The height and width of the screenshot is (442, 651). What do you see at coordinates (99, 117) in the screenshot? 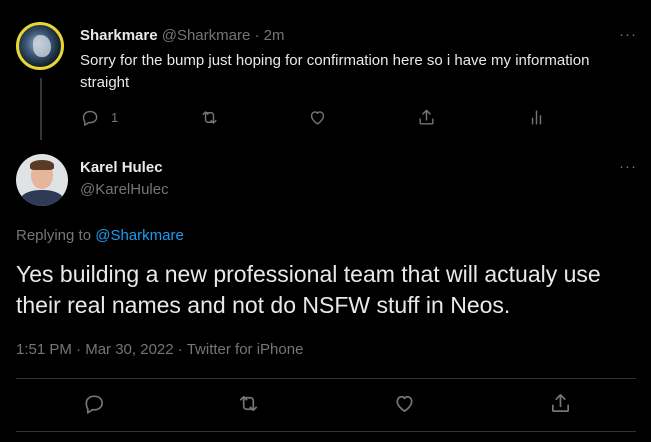
I see `reply-button: 1` at bounding box center [99, 117].